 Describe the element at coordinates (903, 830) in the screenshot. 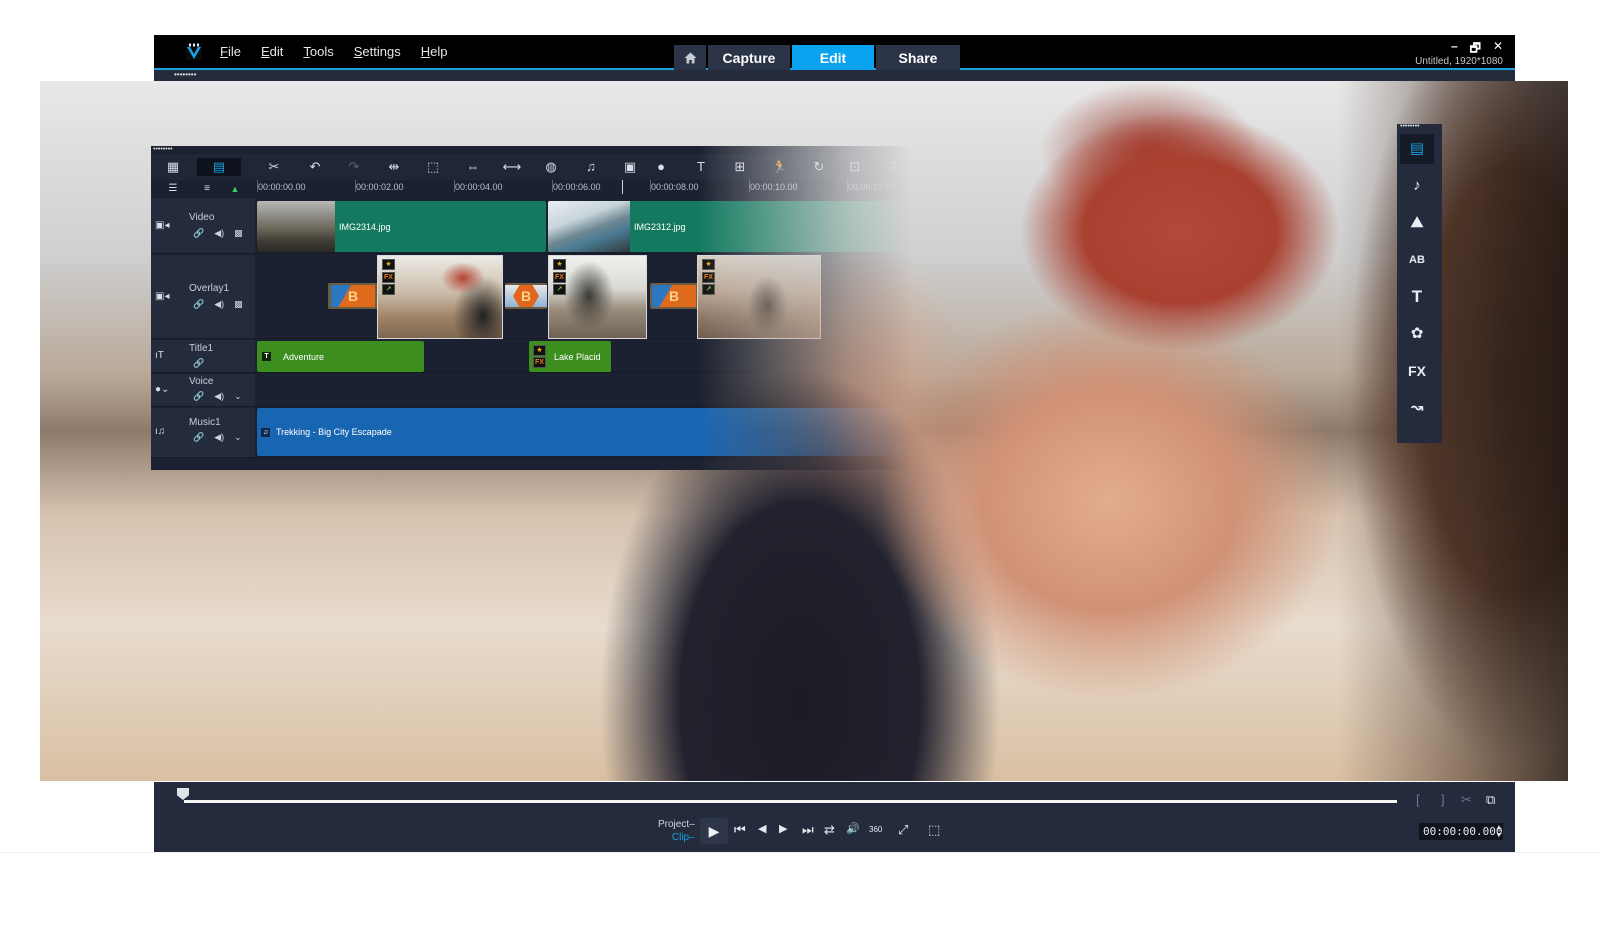

I see `aspect-ratio-icon: ⤢` at that location.